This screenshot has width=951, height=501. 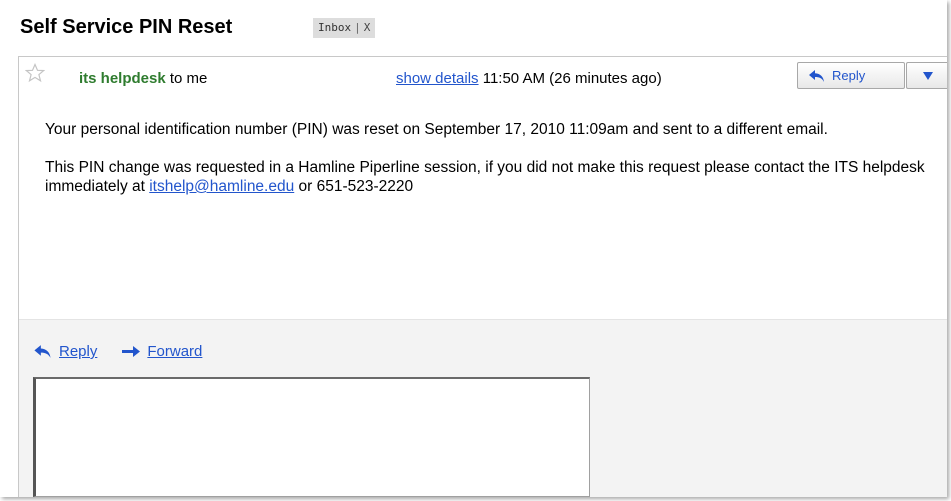 What do you see at coordinates (221, 186) in the screenshot?
I see `helpdesk-email-link: itshelp@hamline.edu` at bounding box center [221, 186].